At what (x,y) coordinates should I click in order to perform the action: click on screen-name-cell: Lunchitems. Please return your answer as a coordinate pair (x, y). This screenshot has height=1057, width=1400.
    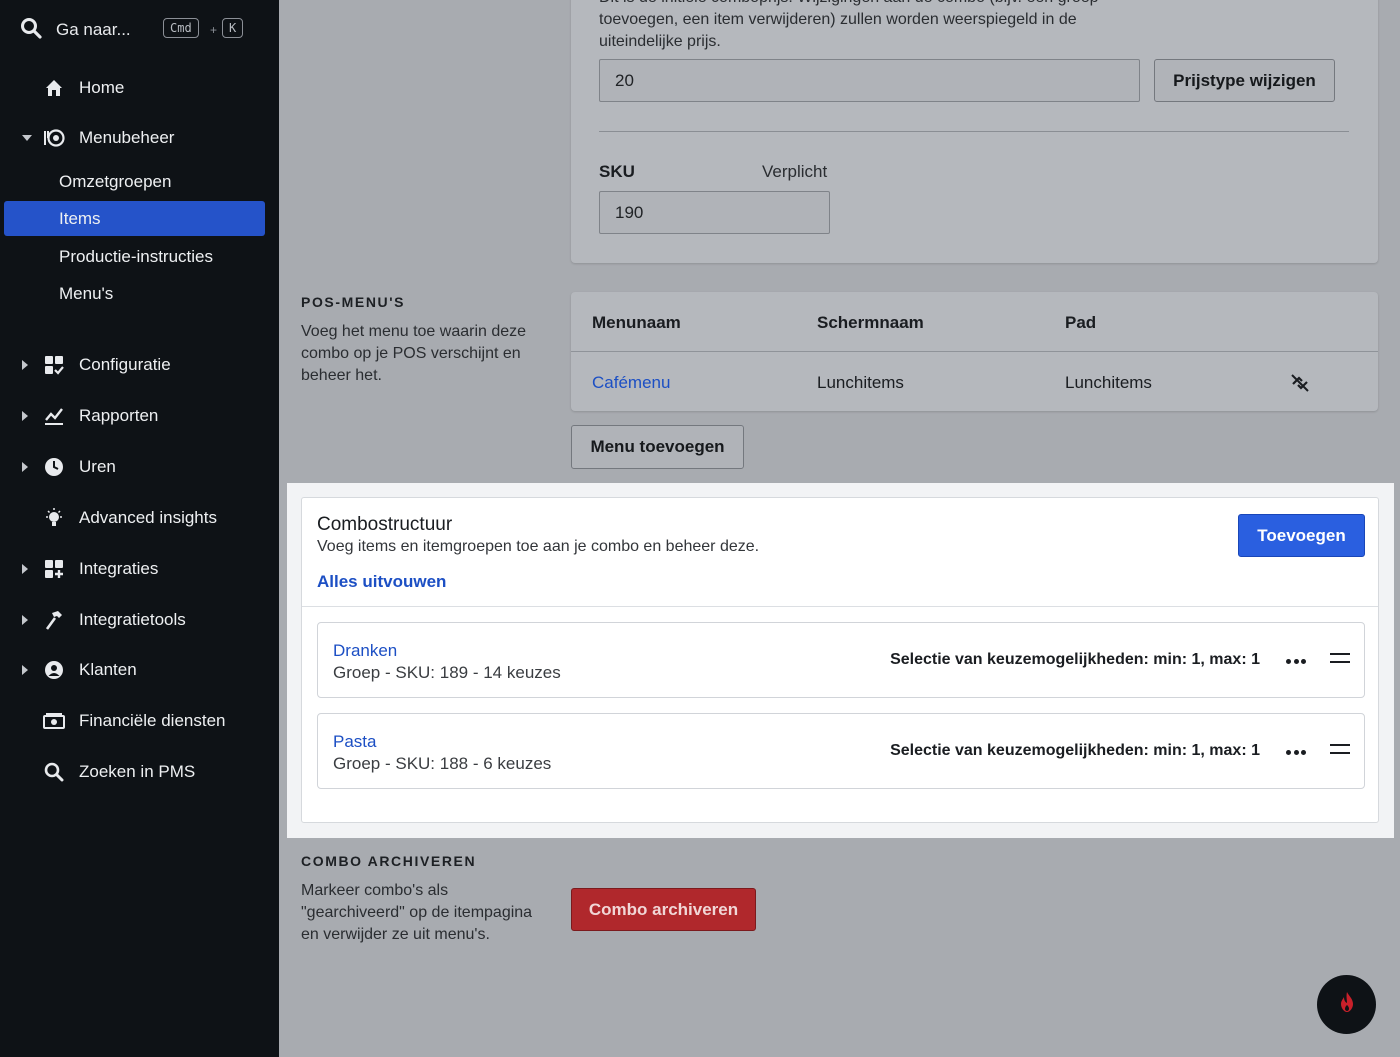
    Looking at the image, I should click on (860, 382).